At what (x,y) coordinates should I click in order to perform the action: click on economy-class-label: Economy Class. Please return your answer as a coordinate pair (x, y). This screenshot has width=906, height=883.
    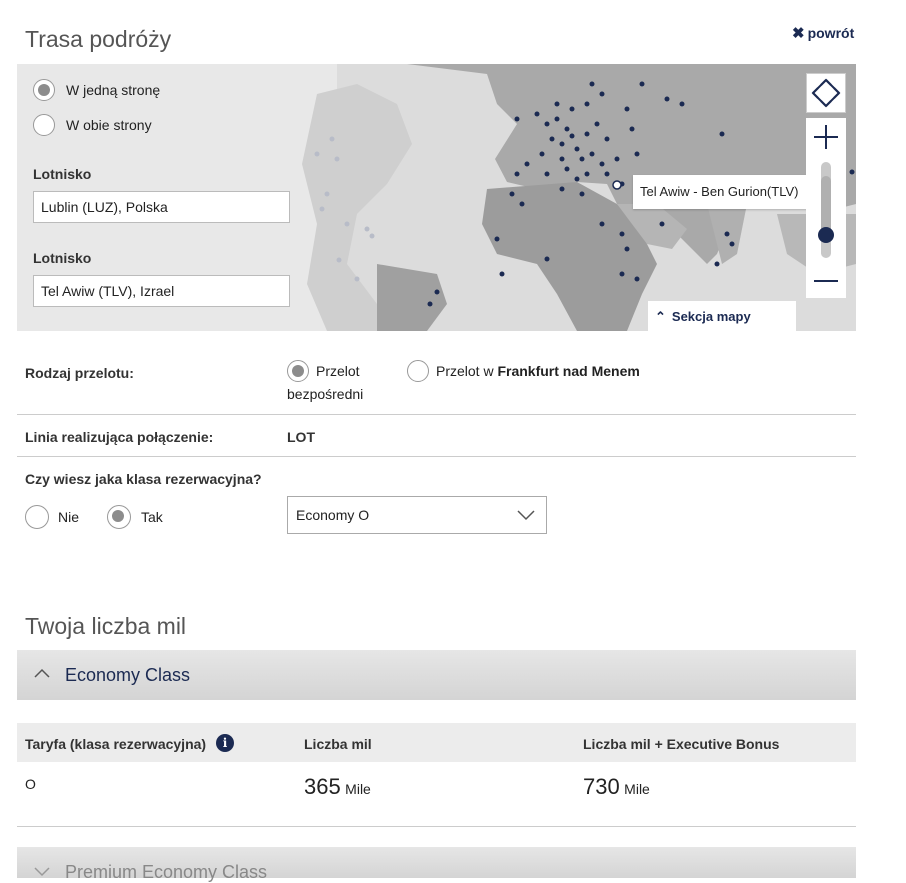
    Looking at the image, I should click on (128, 675).